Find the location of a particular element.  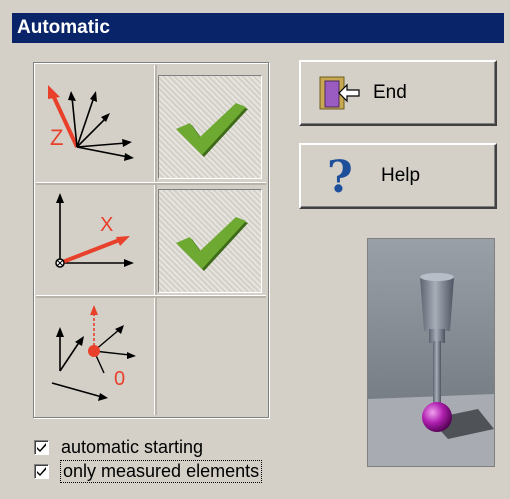

probe-illustration is located at coordinates (431, 369).